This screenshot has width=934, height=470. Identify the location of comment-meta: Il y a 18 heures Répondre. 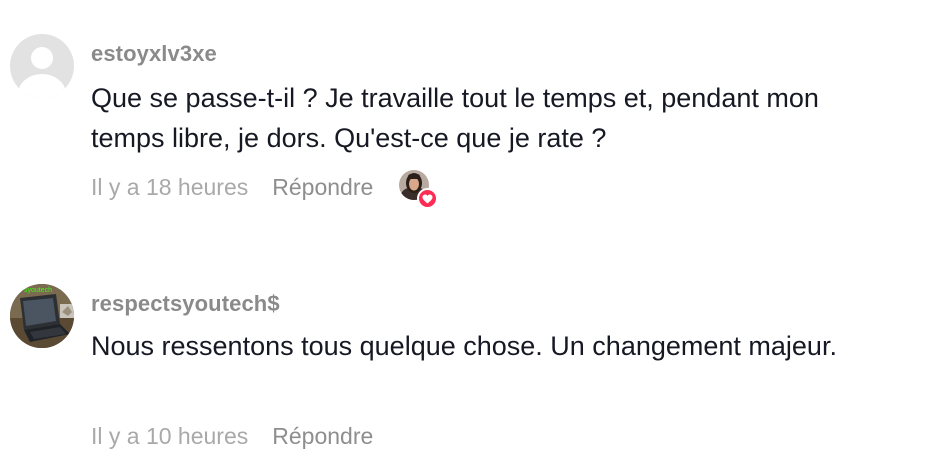
(265, 189).